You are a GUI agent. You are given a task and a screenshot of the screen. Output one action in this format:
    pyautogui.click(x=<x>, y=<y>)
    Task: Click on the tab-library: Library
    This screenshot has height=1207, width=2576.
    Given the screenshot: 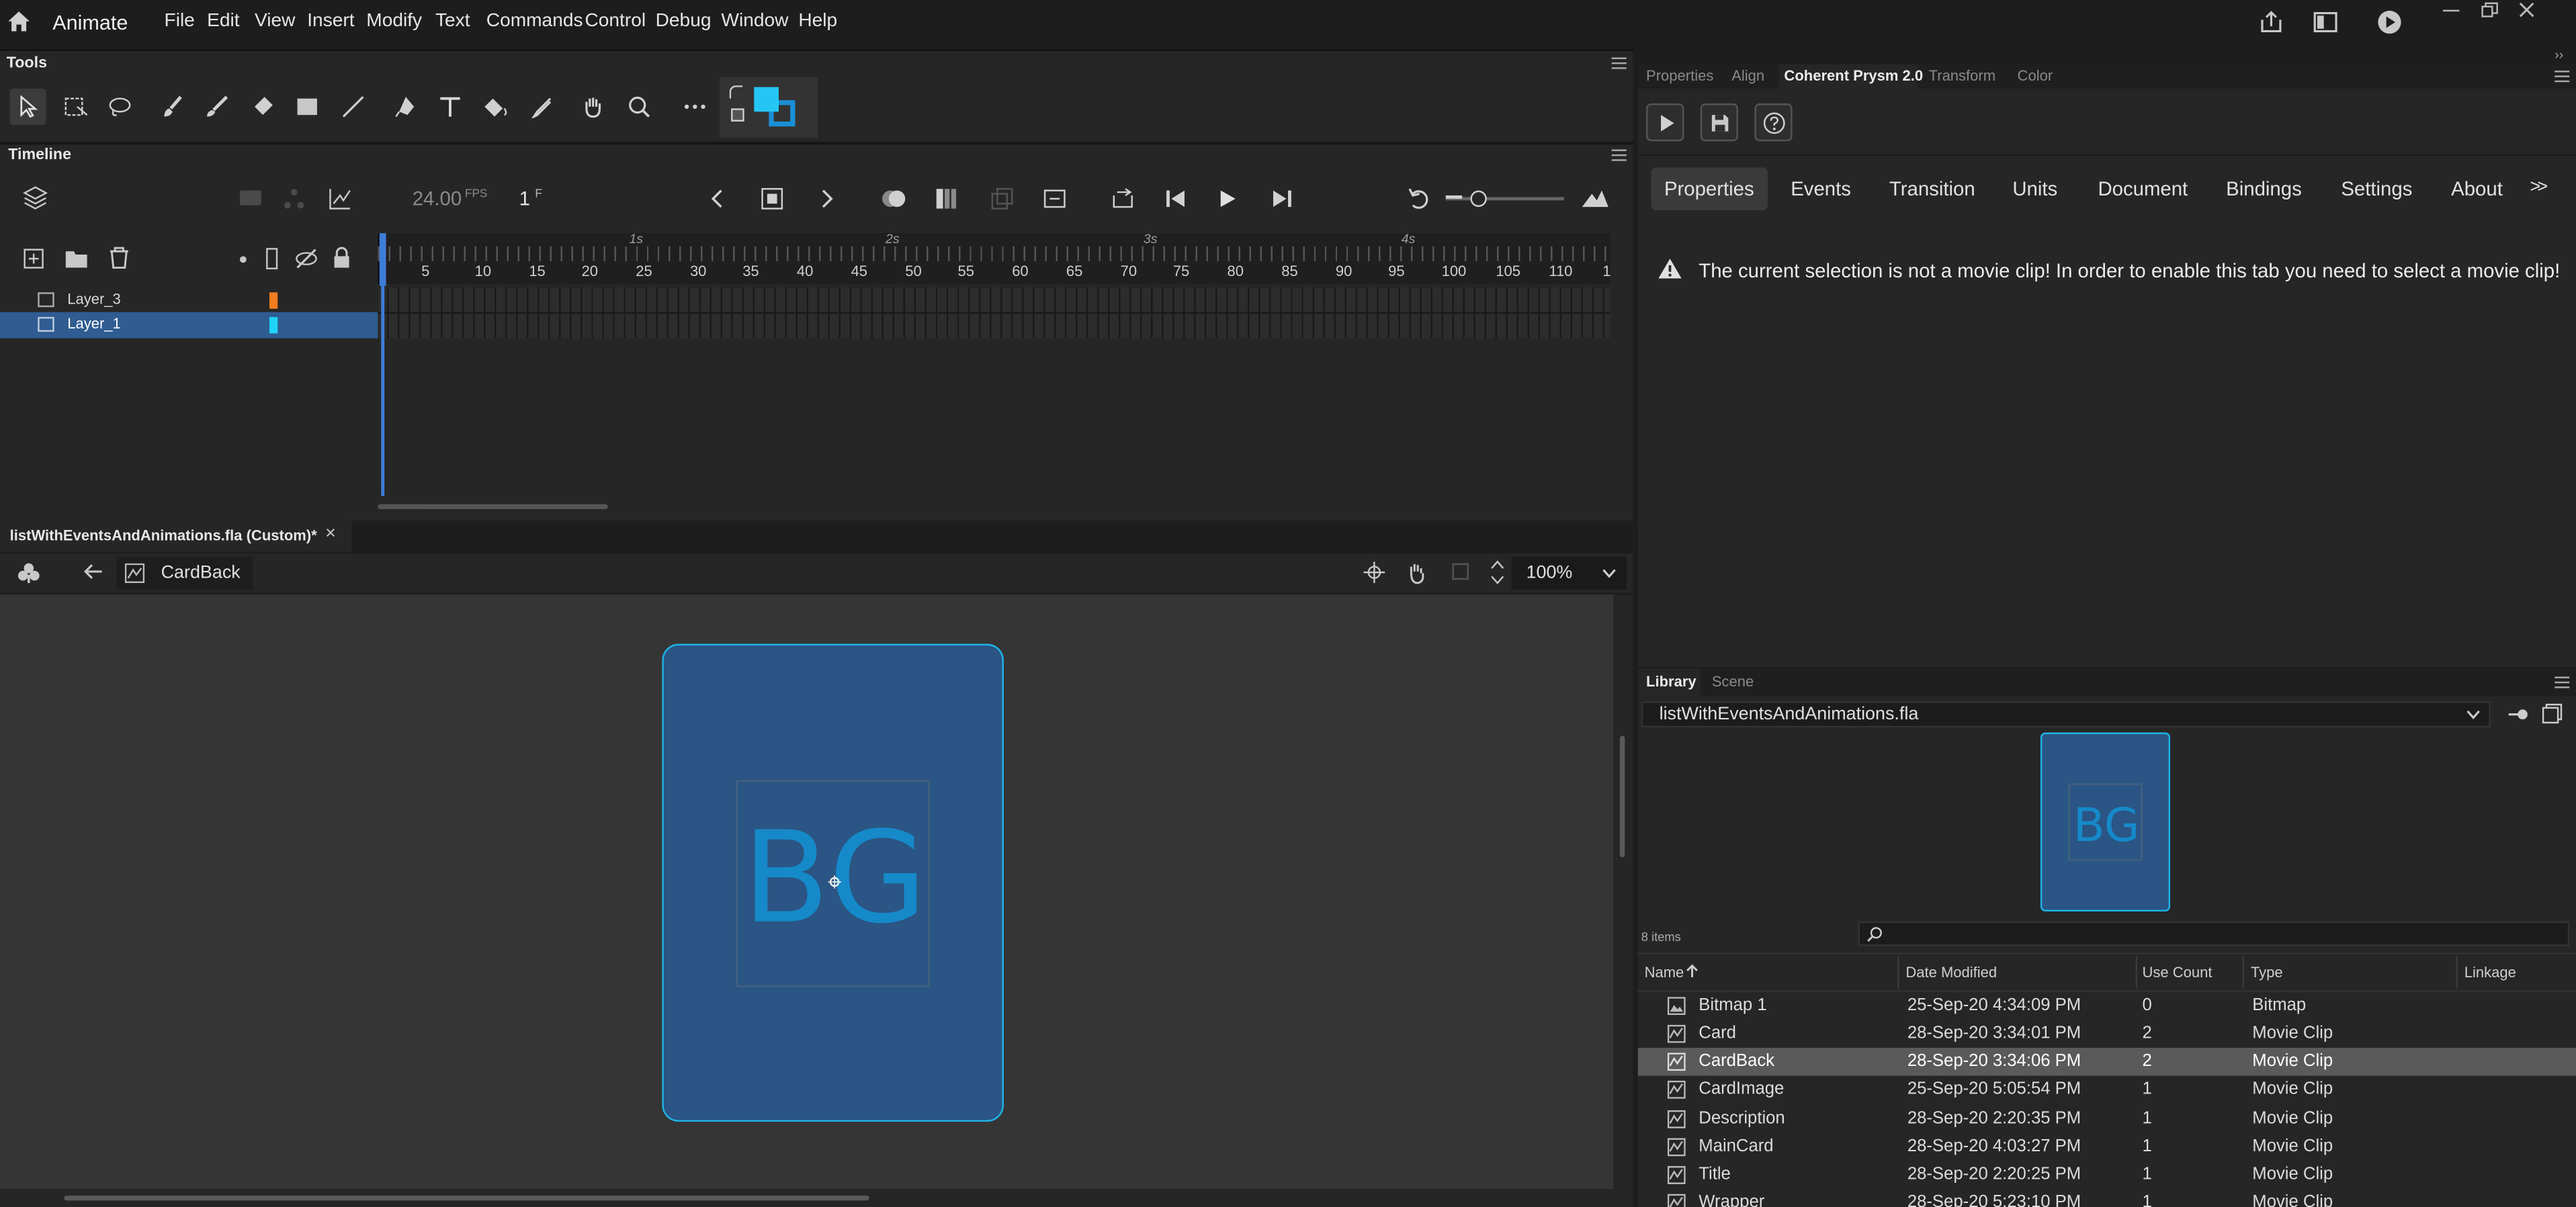 What is the action you would take?
    pyautogui.click(x=1669, y=683)
    